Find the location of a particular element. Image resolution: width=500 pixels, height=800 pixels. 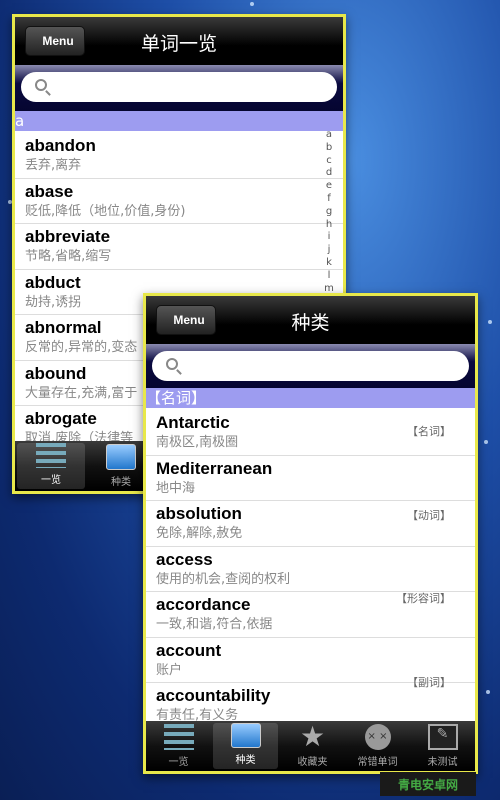

meaning-text: 丢弃,离弃 is located at coordinates (53, 165).